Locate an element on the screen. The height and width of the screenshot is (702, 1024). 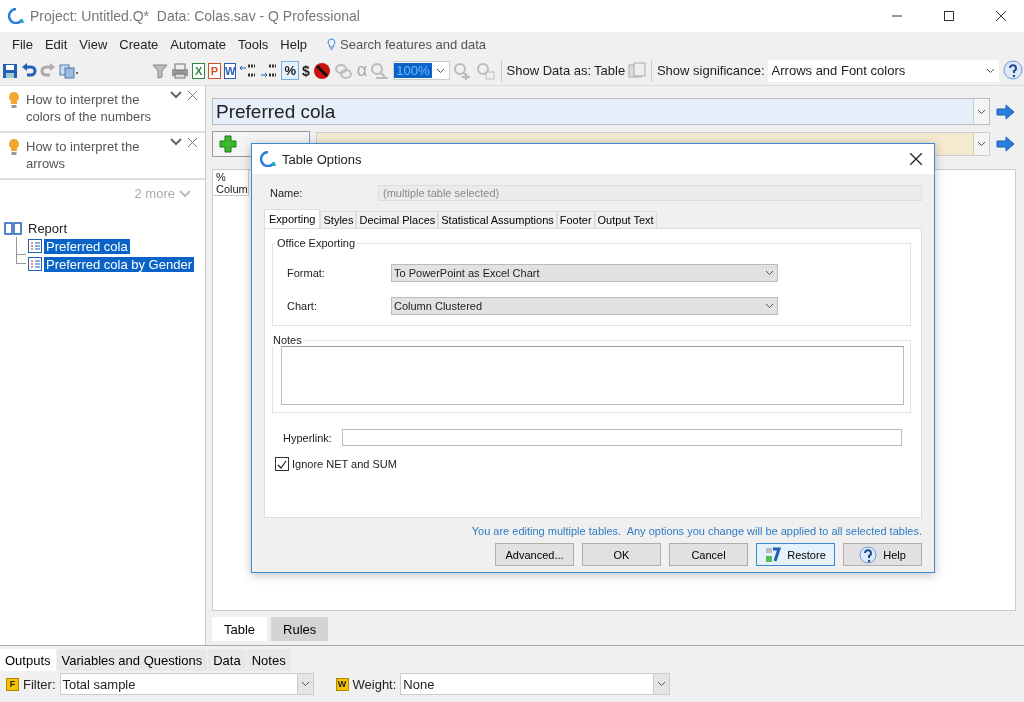
printer-icon is located at coordinates (180, 70).